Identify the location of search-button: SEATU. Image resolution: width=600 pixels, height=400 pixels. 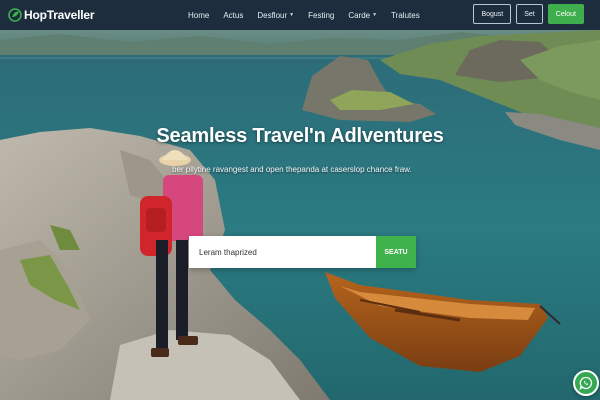
(396, 252).